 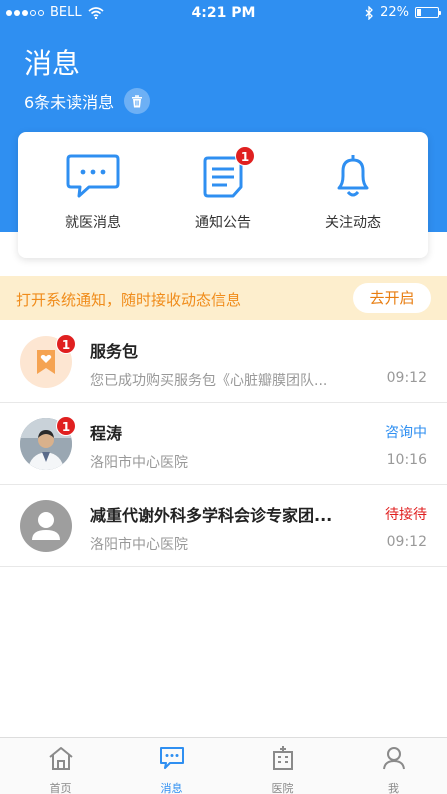 I want to click on chat-bubble-icon, so click(x=93, y=176).